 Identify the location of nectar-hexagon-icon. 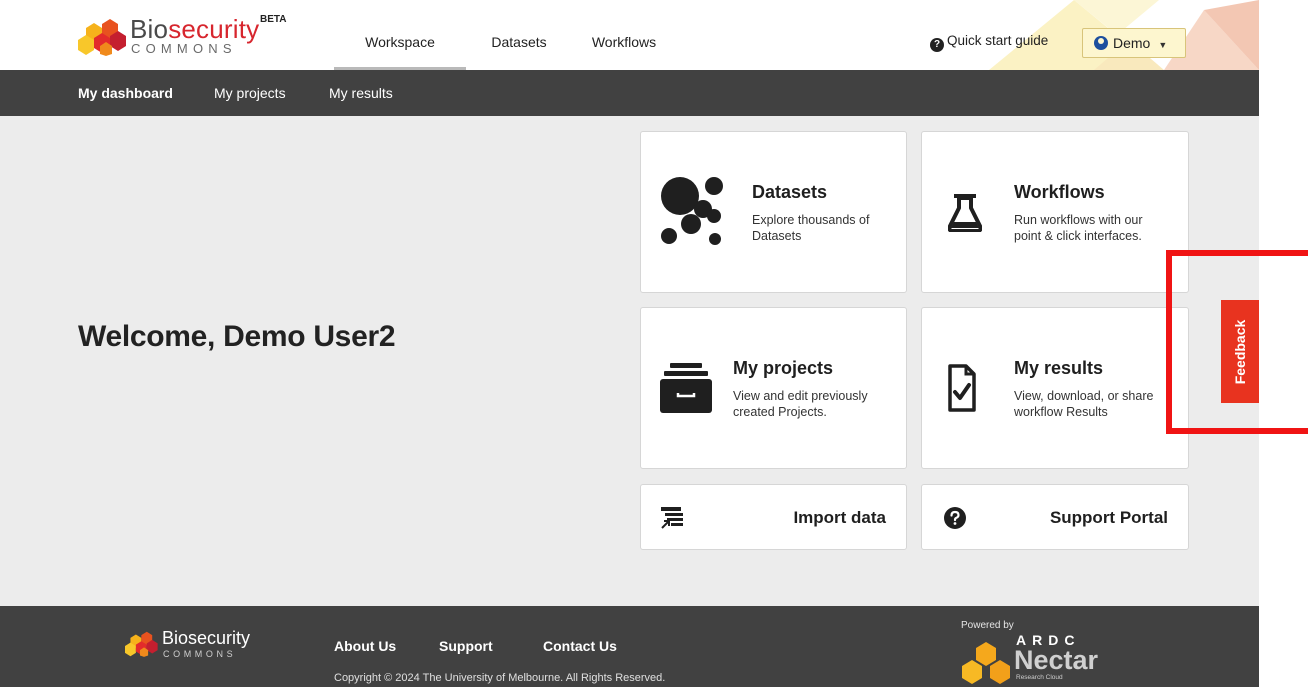
(986, 663).